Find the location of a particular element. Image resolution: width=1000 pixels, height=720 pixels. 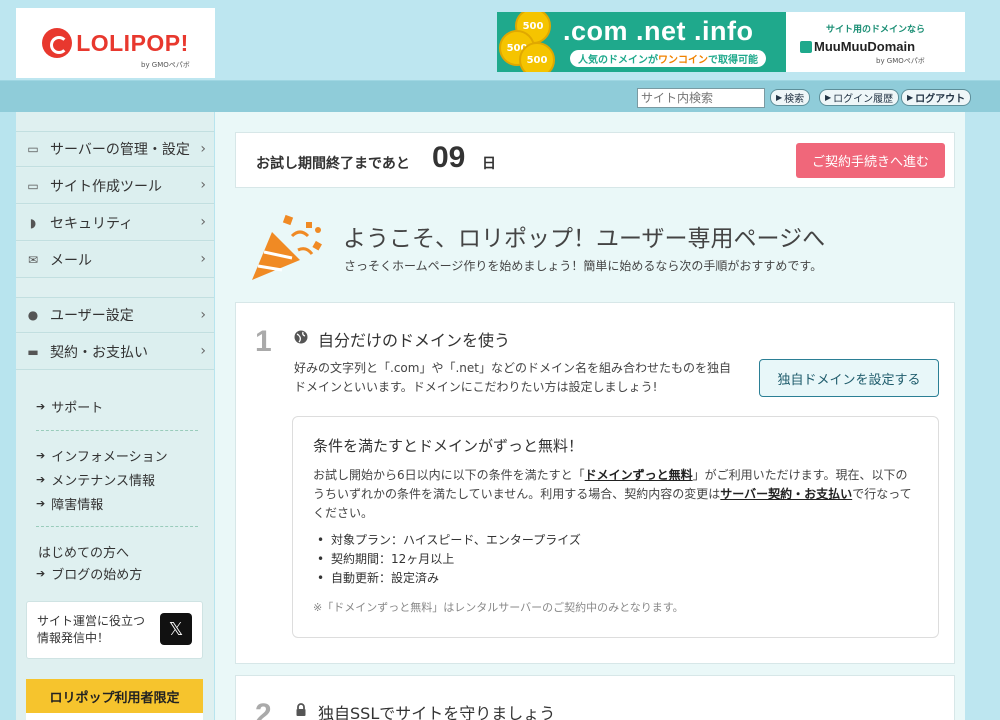

step-title: 自分だけのドメインを使う is located at coordinates (414, 340).